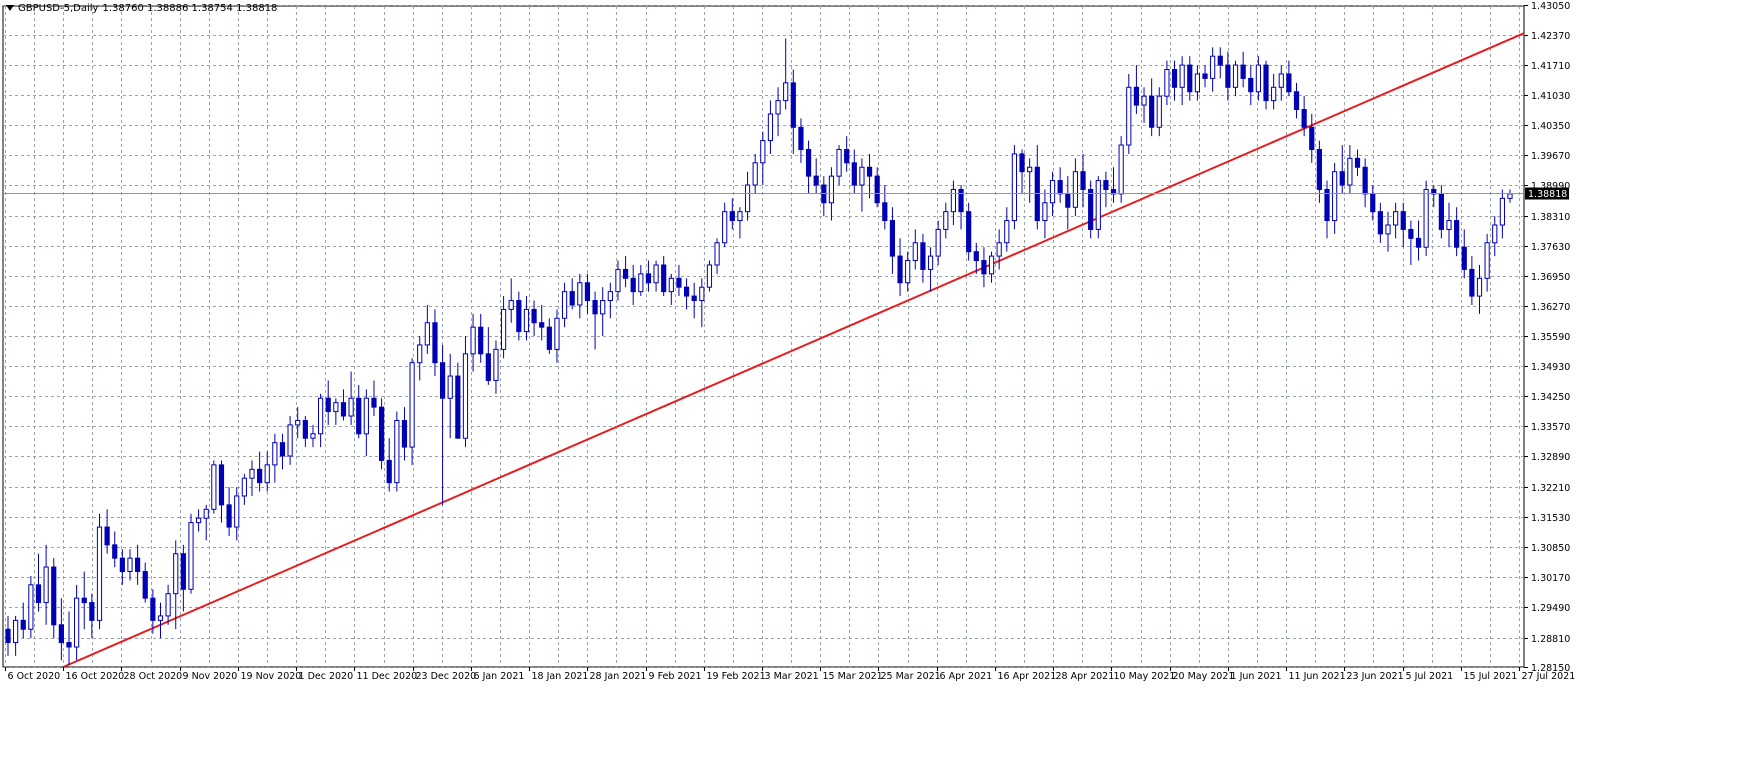 The width and height of the screenshot is (1742, 768). I want to click on y-tick-label: 1.29490, so click(1550, 608).